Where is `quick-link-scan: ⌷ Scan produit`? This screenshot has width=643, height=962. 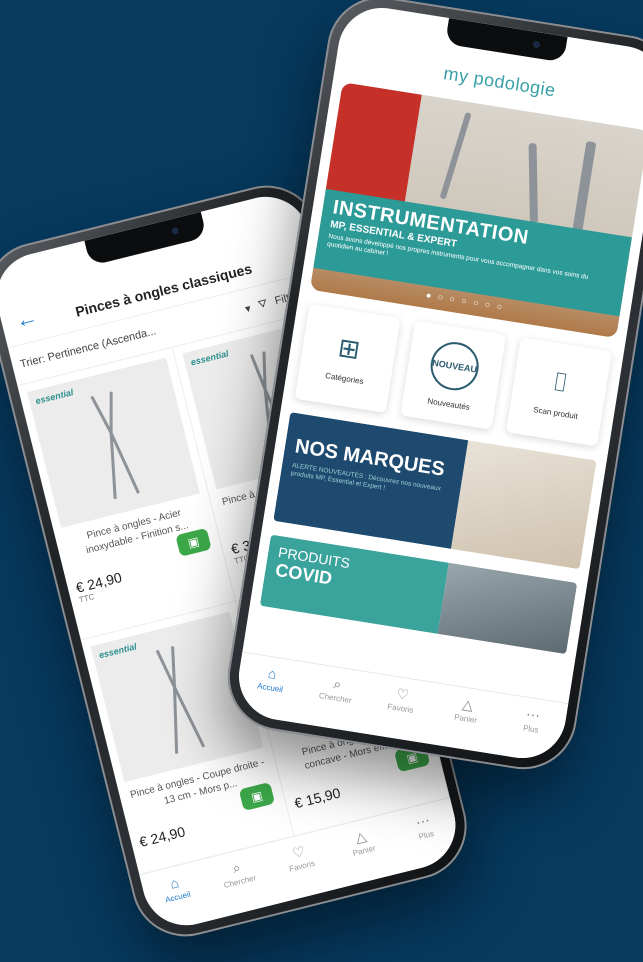 quick-link-scan: ⌷ Scan produit is located at coordinates (558, 392).